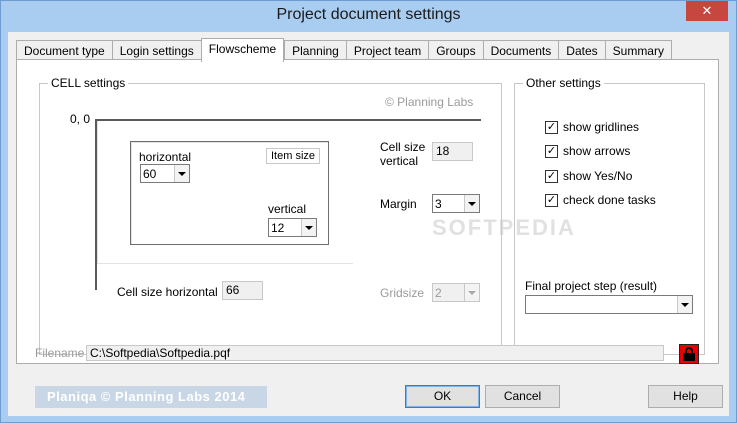  What do you see at coordinates (601, 127) in the screenshot?
I see `show-gridlines-label: show gridlines` at bounding box center [601, 127].